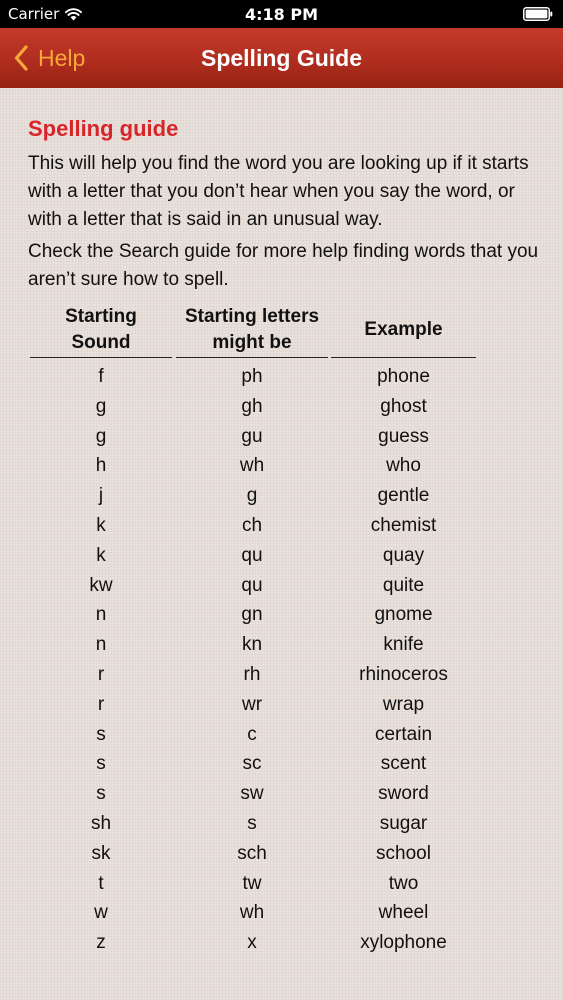 This screenshot has height=1000, width=563. I want to click on table-row: j g gentle, so click(253, 496).